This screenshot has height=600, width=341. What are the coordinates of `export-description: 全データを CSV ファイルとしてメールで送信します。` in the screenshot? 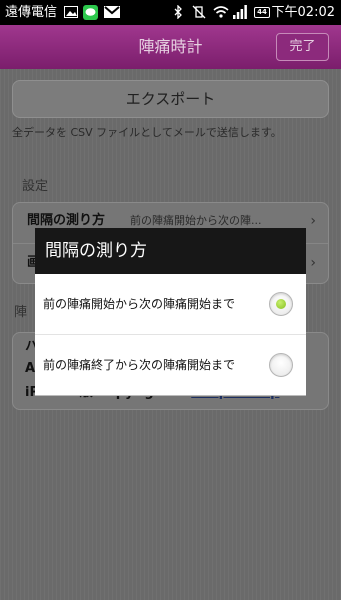 It's located at (147, 132).